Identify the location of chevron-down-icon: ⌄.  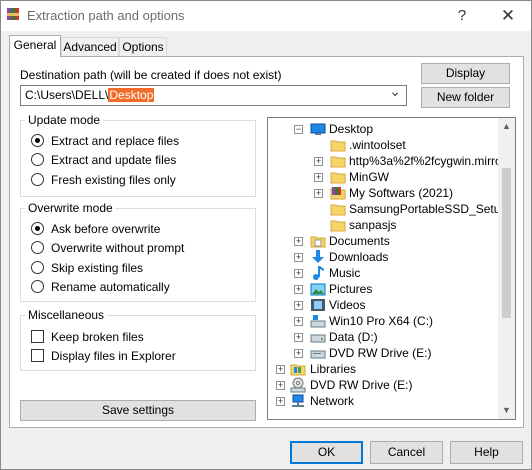
(395, 91).